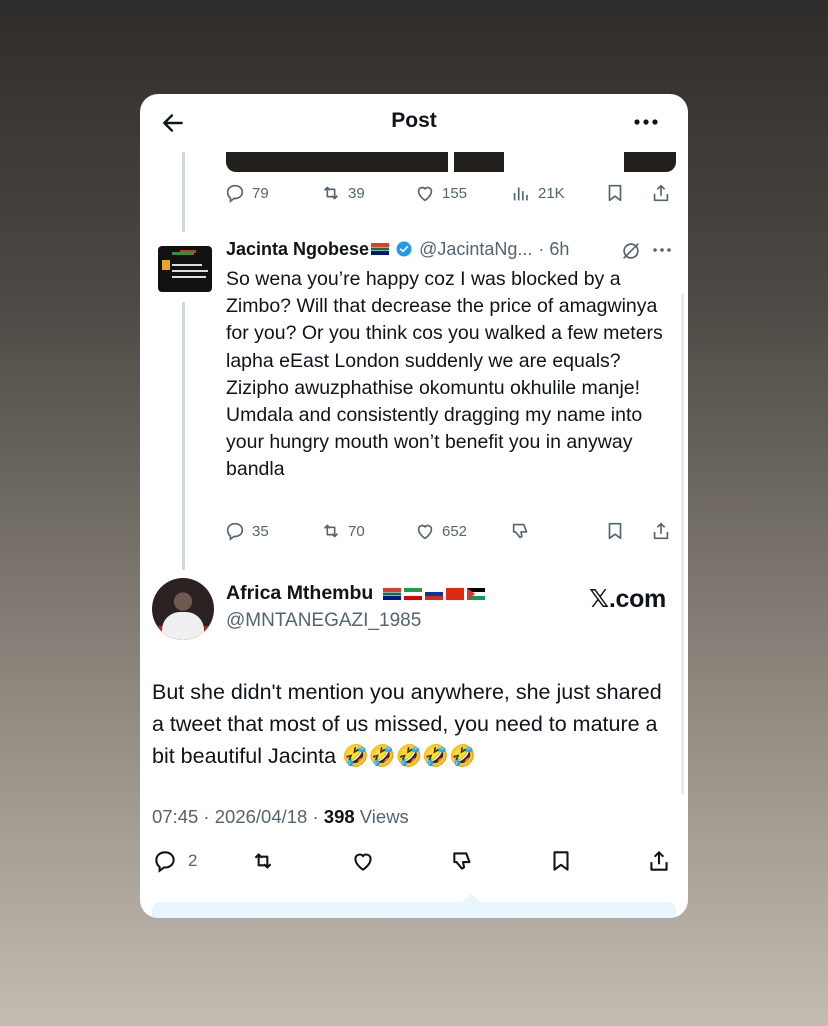 This screenshot has height=1026, width=828. Describe the element at coordinates (299, 593) in the screenshot. I see `display-name: Africa Mthembu` at that location.